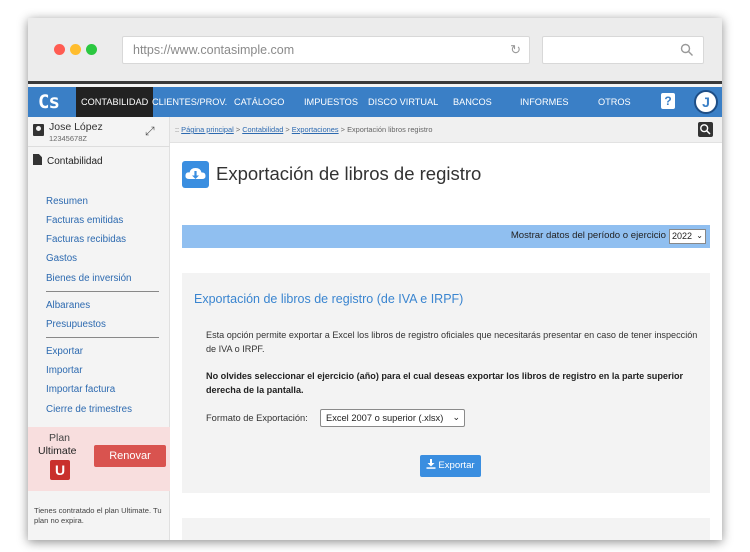 The image size is (750, 552). What do you see at coordinates (67, 201) in the screenshot?
I see `sidebar-item-resumen: Resumen` at bounding box center [67, 201].